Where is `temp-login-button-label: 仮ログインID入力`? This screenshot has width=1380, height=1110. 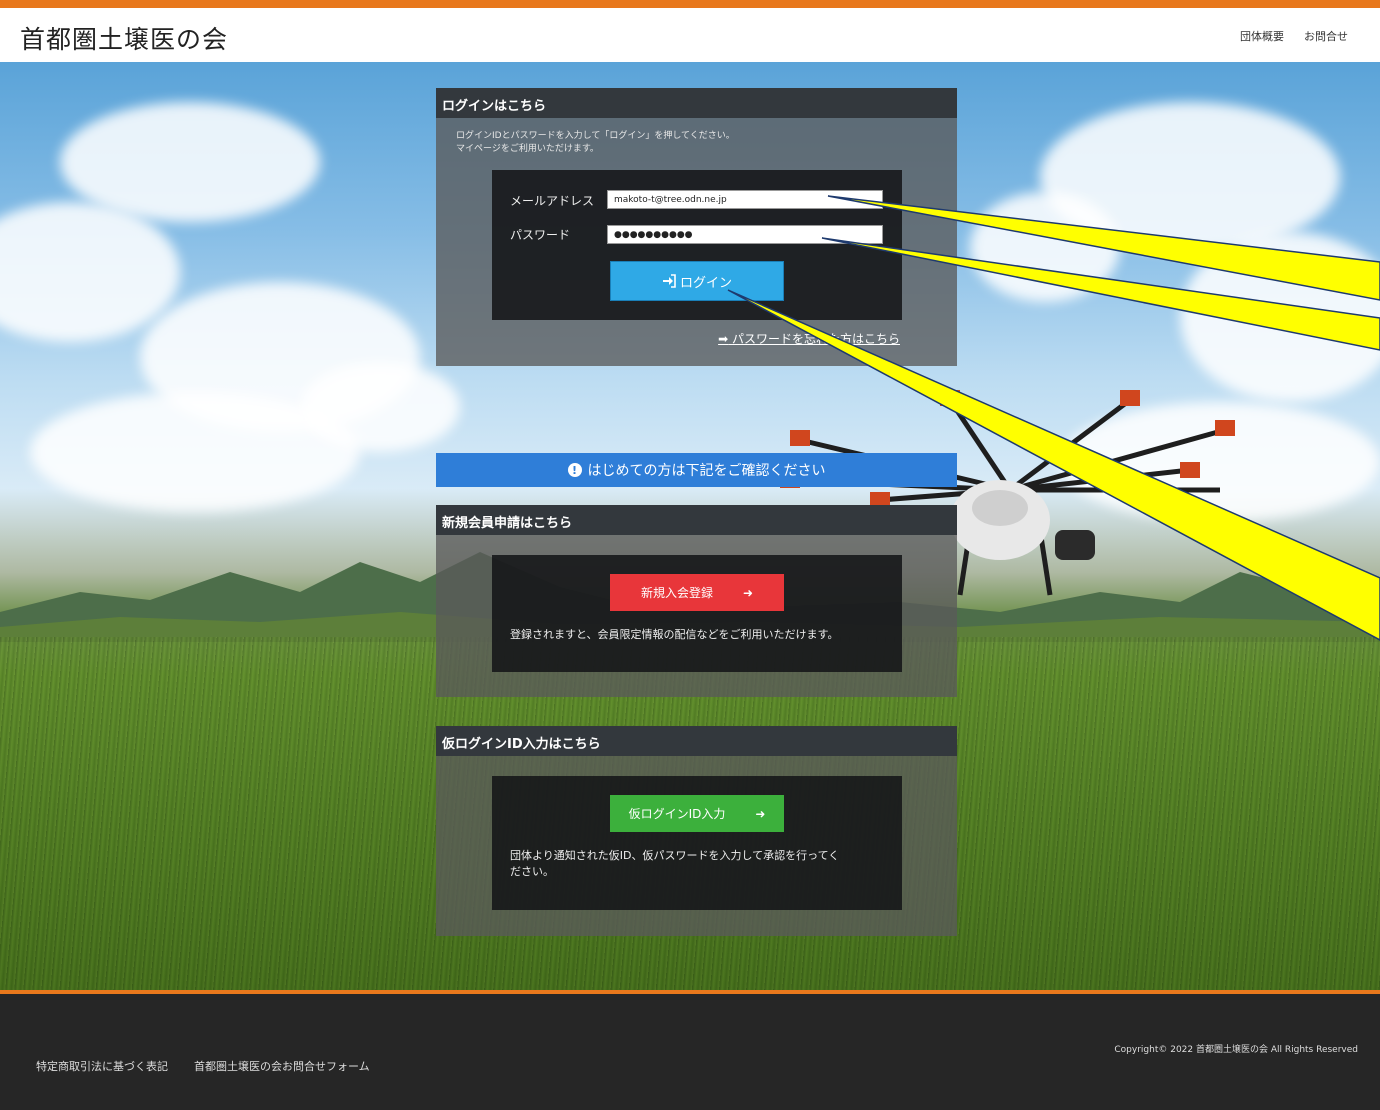 temp-login-button-label: 仮ログインID入力 is located at coordinates (677, 814).